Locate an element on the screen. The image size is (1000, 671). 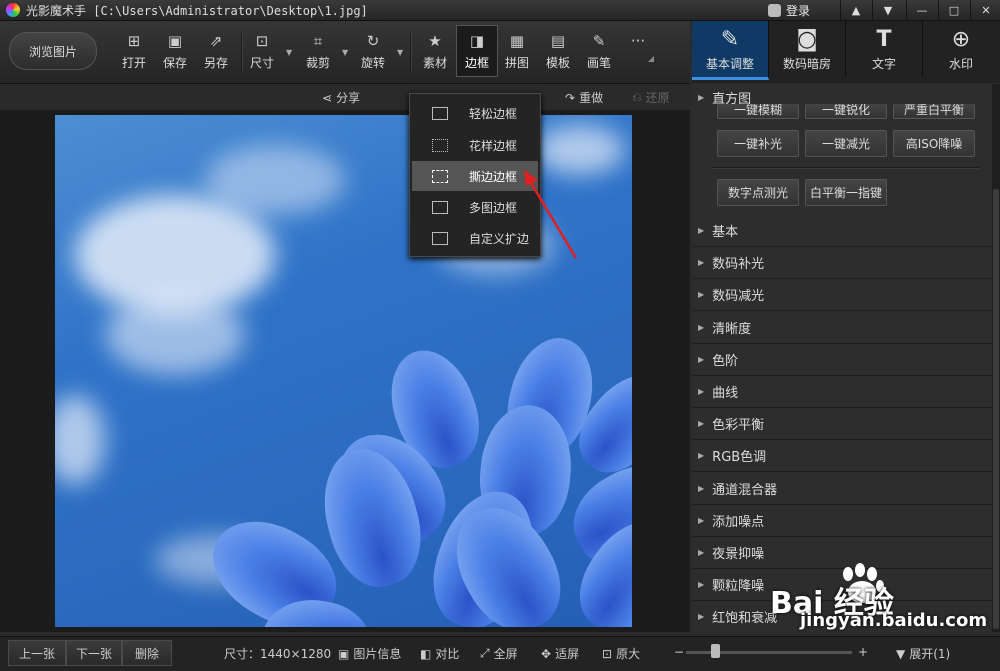
tab-watermark: ⊕ 水印 is located at coordinates (961, 49).